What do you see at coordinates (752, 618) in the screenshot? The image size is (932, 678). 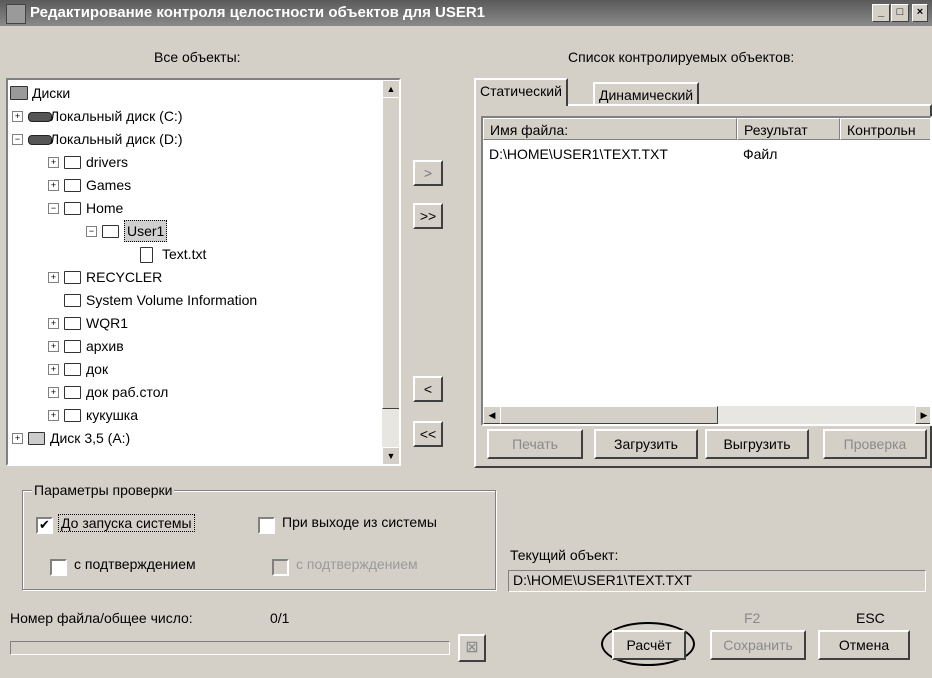 I see `f2-hint: F2` at bounding box center [752, 618].